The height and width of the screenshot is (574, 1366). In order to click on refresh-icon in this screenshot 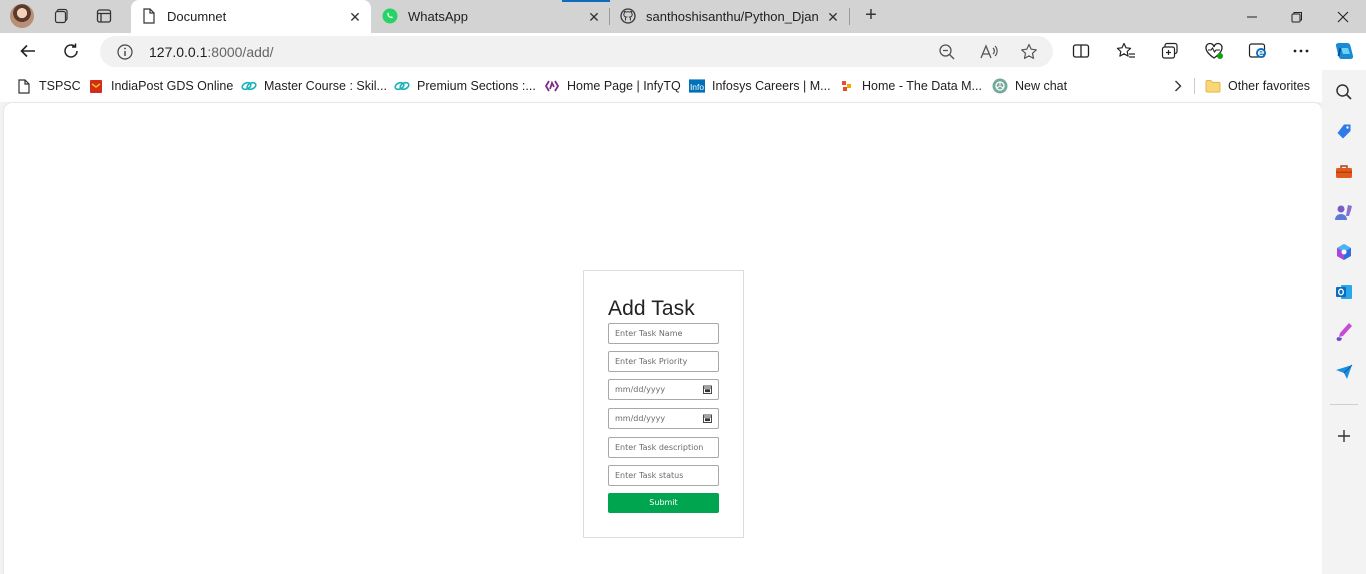, I will do `click(71, 50)`.